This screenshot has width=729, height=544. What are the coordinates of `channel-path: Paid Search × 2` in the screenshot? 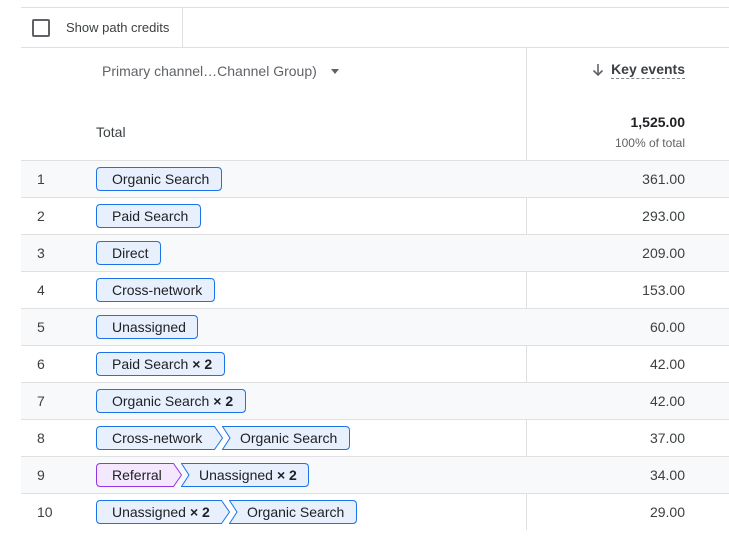 It's located at (160, 364).